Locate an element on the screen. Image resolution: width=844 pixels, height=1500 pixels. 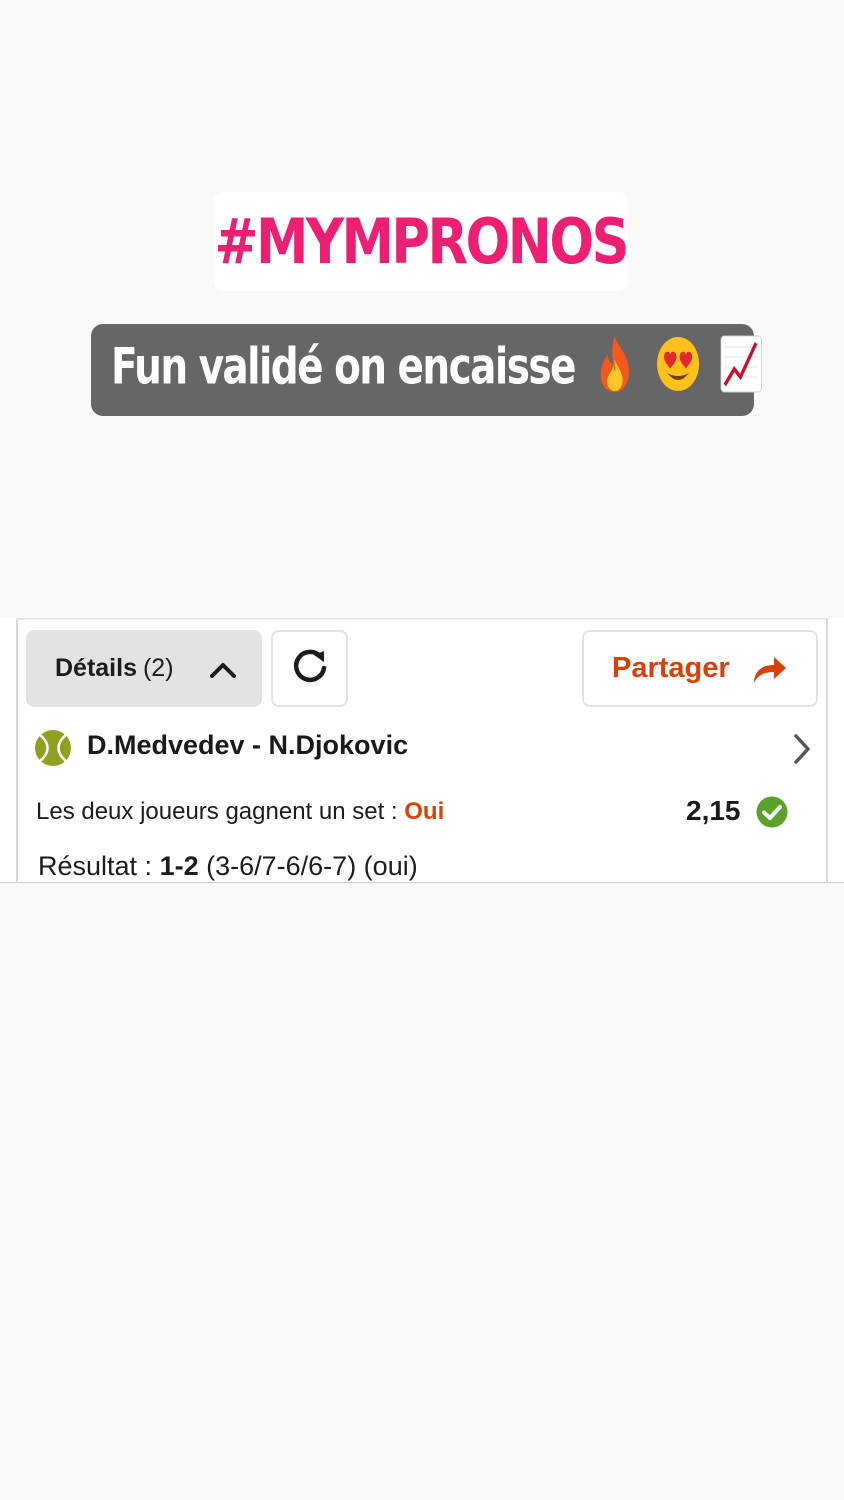
caption-sticker: Fun validé on encaisse is located at coordinates (426, 370).